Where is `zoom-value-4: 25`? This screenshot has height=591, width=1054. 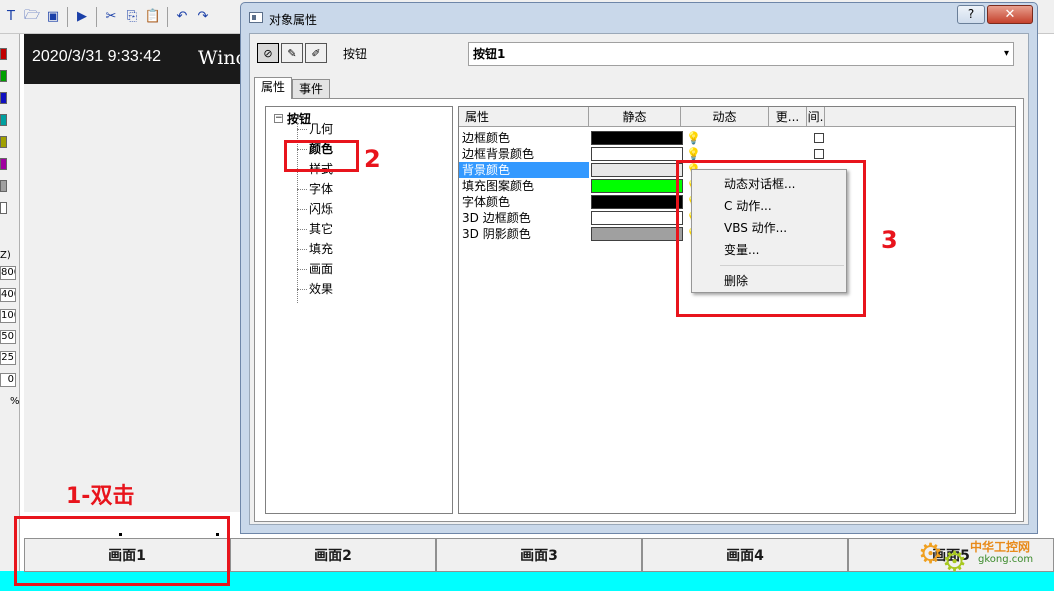 zoom-value-4: 25 is located at coordinates (8, 358).